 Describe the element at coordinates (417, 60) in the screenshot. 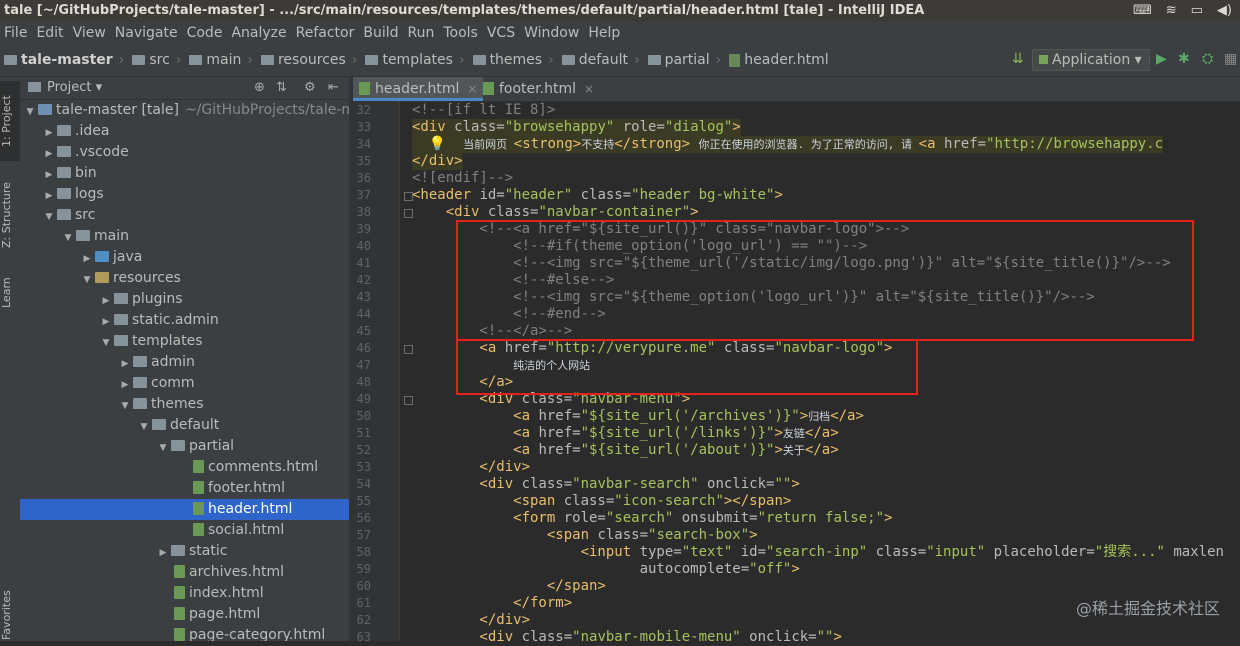

I see `breadcrumb-item: templates ›` at that location.